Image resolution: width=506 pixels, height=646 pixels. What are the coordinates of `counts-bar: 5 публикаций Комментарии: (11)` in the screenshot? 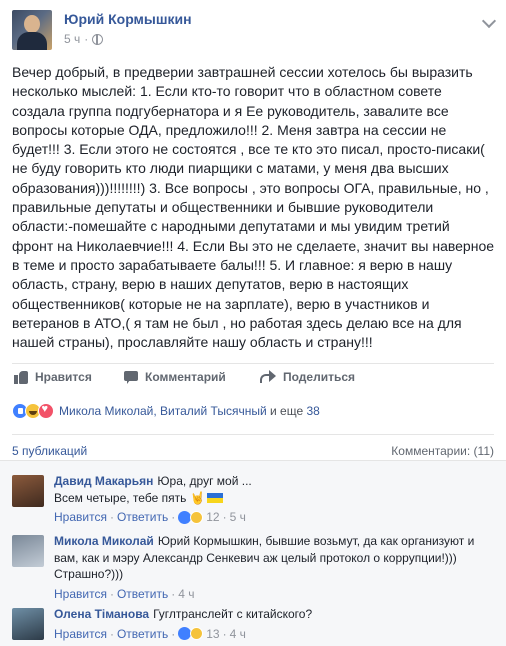 It's located at (253, 447).